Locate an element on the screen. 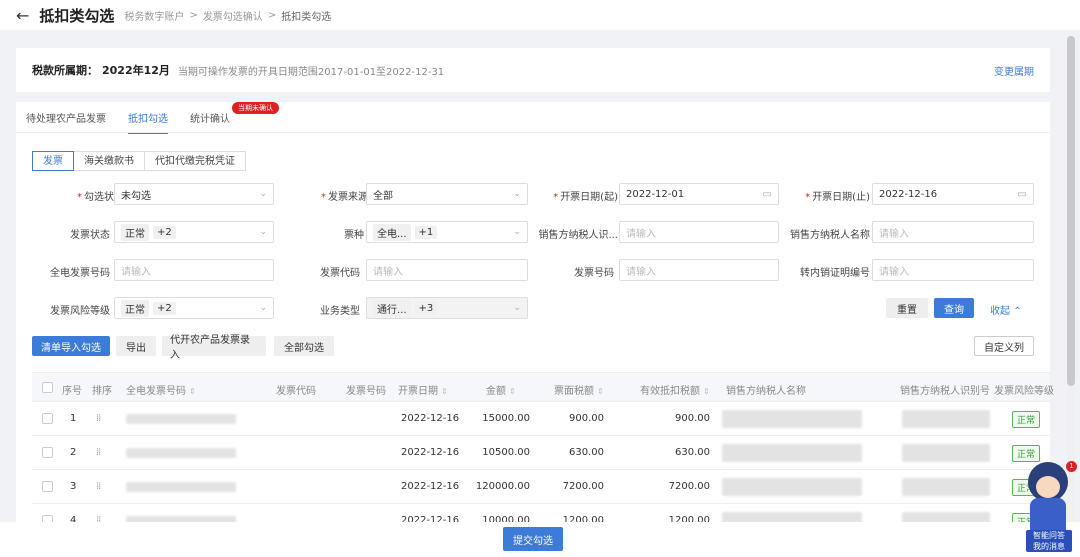  breadcrumb-item-2: 发票勾选确认 is located at coordinates (233, 15).